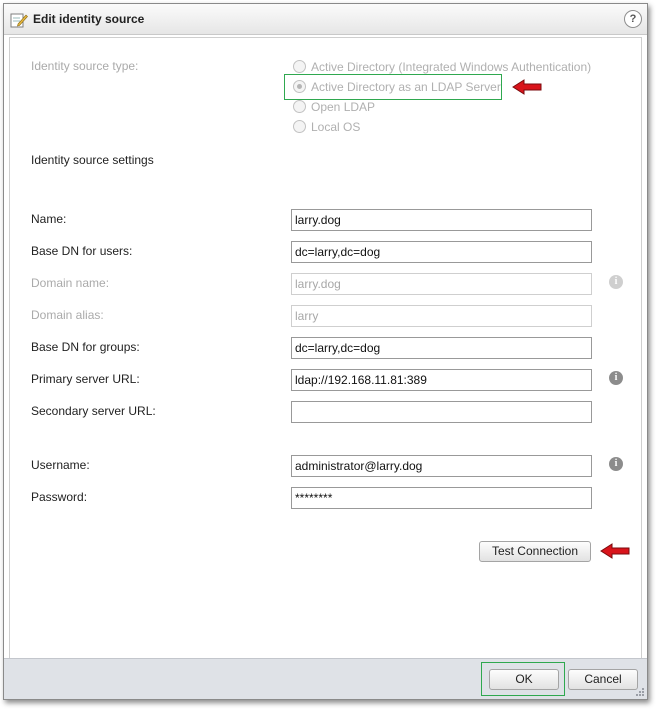 The width and height of the screenshot is (658, 709). Describe the element at coordinates (441, 498) in the screenshot. I see `password-field: ********` at that location.